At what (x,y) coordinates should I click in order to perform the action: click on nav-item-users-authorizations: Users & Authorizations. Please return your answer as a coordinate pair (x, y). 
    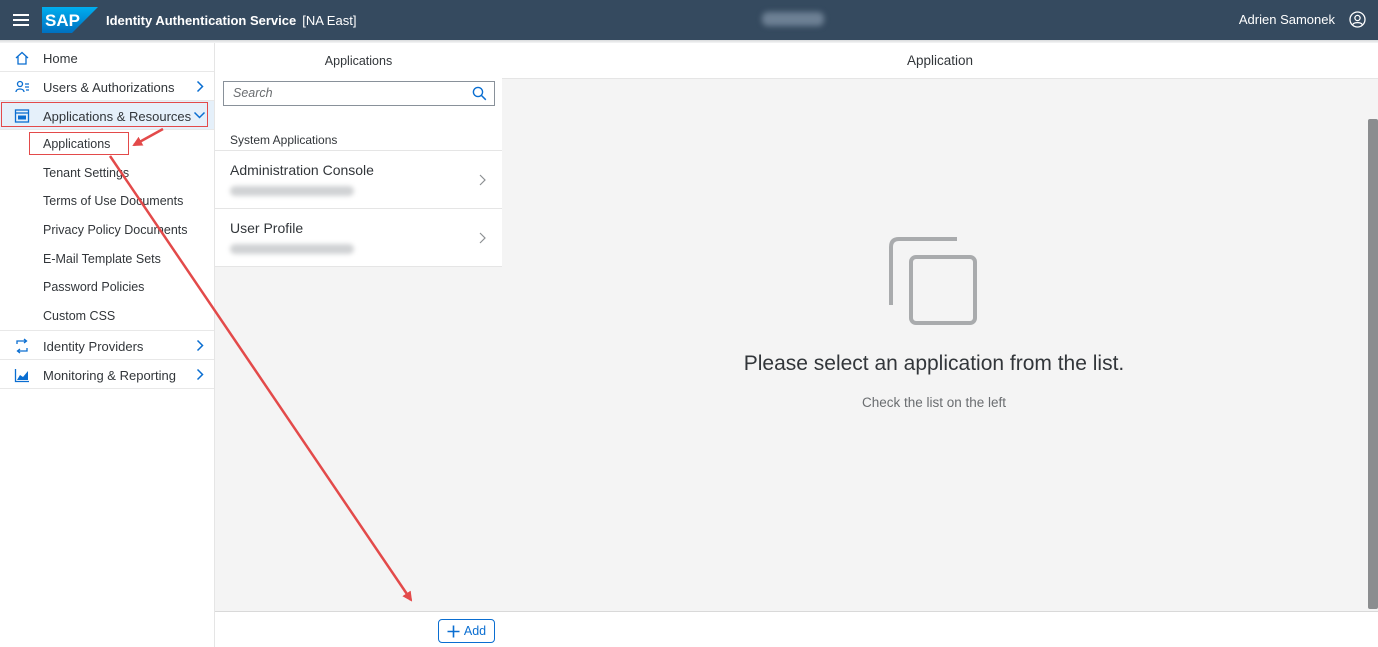
    Looking at the image, I should click on (107, 86).